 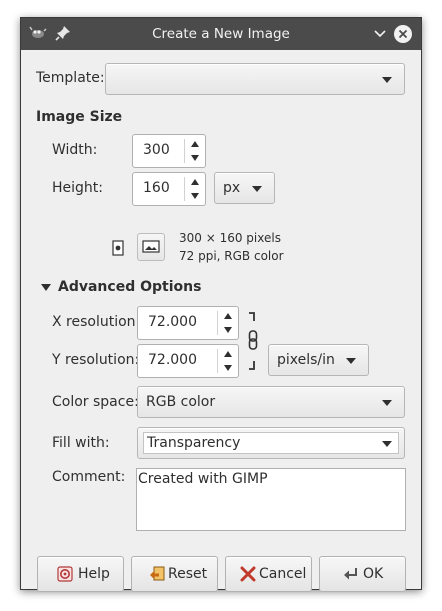 I want to click on template-label: Template:, so click(x=70, y=78).